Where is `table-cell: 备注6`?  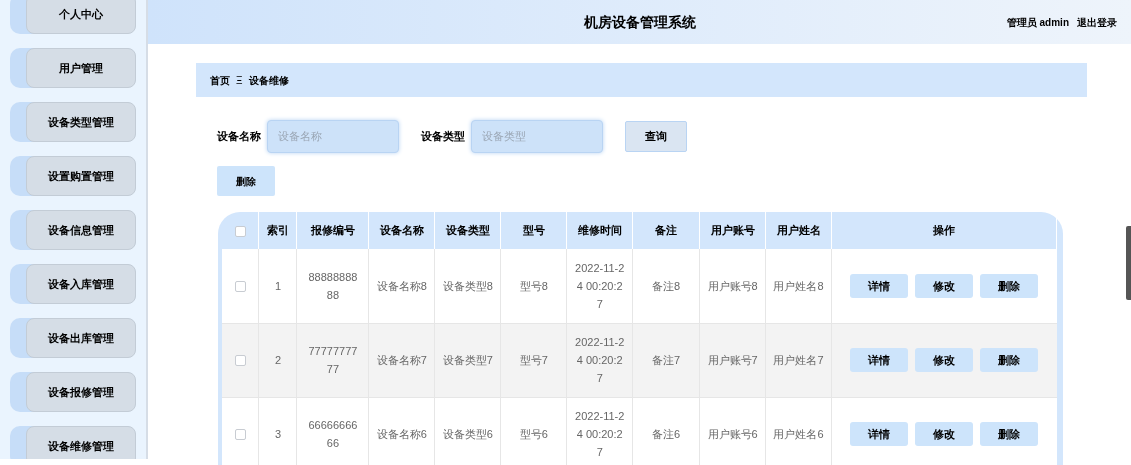
table-cell: 备注6 is located at coordinates (666, 431).